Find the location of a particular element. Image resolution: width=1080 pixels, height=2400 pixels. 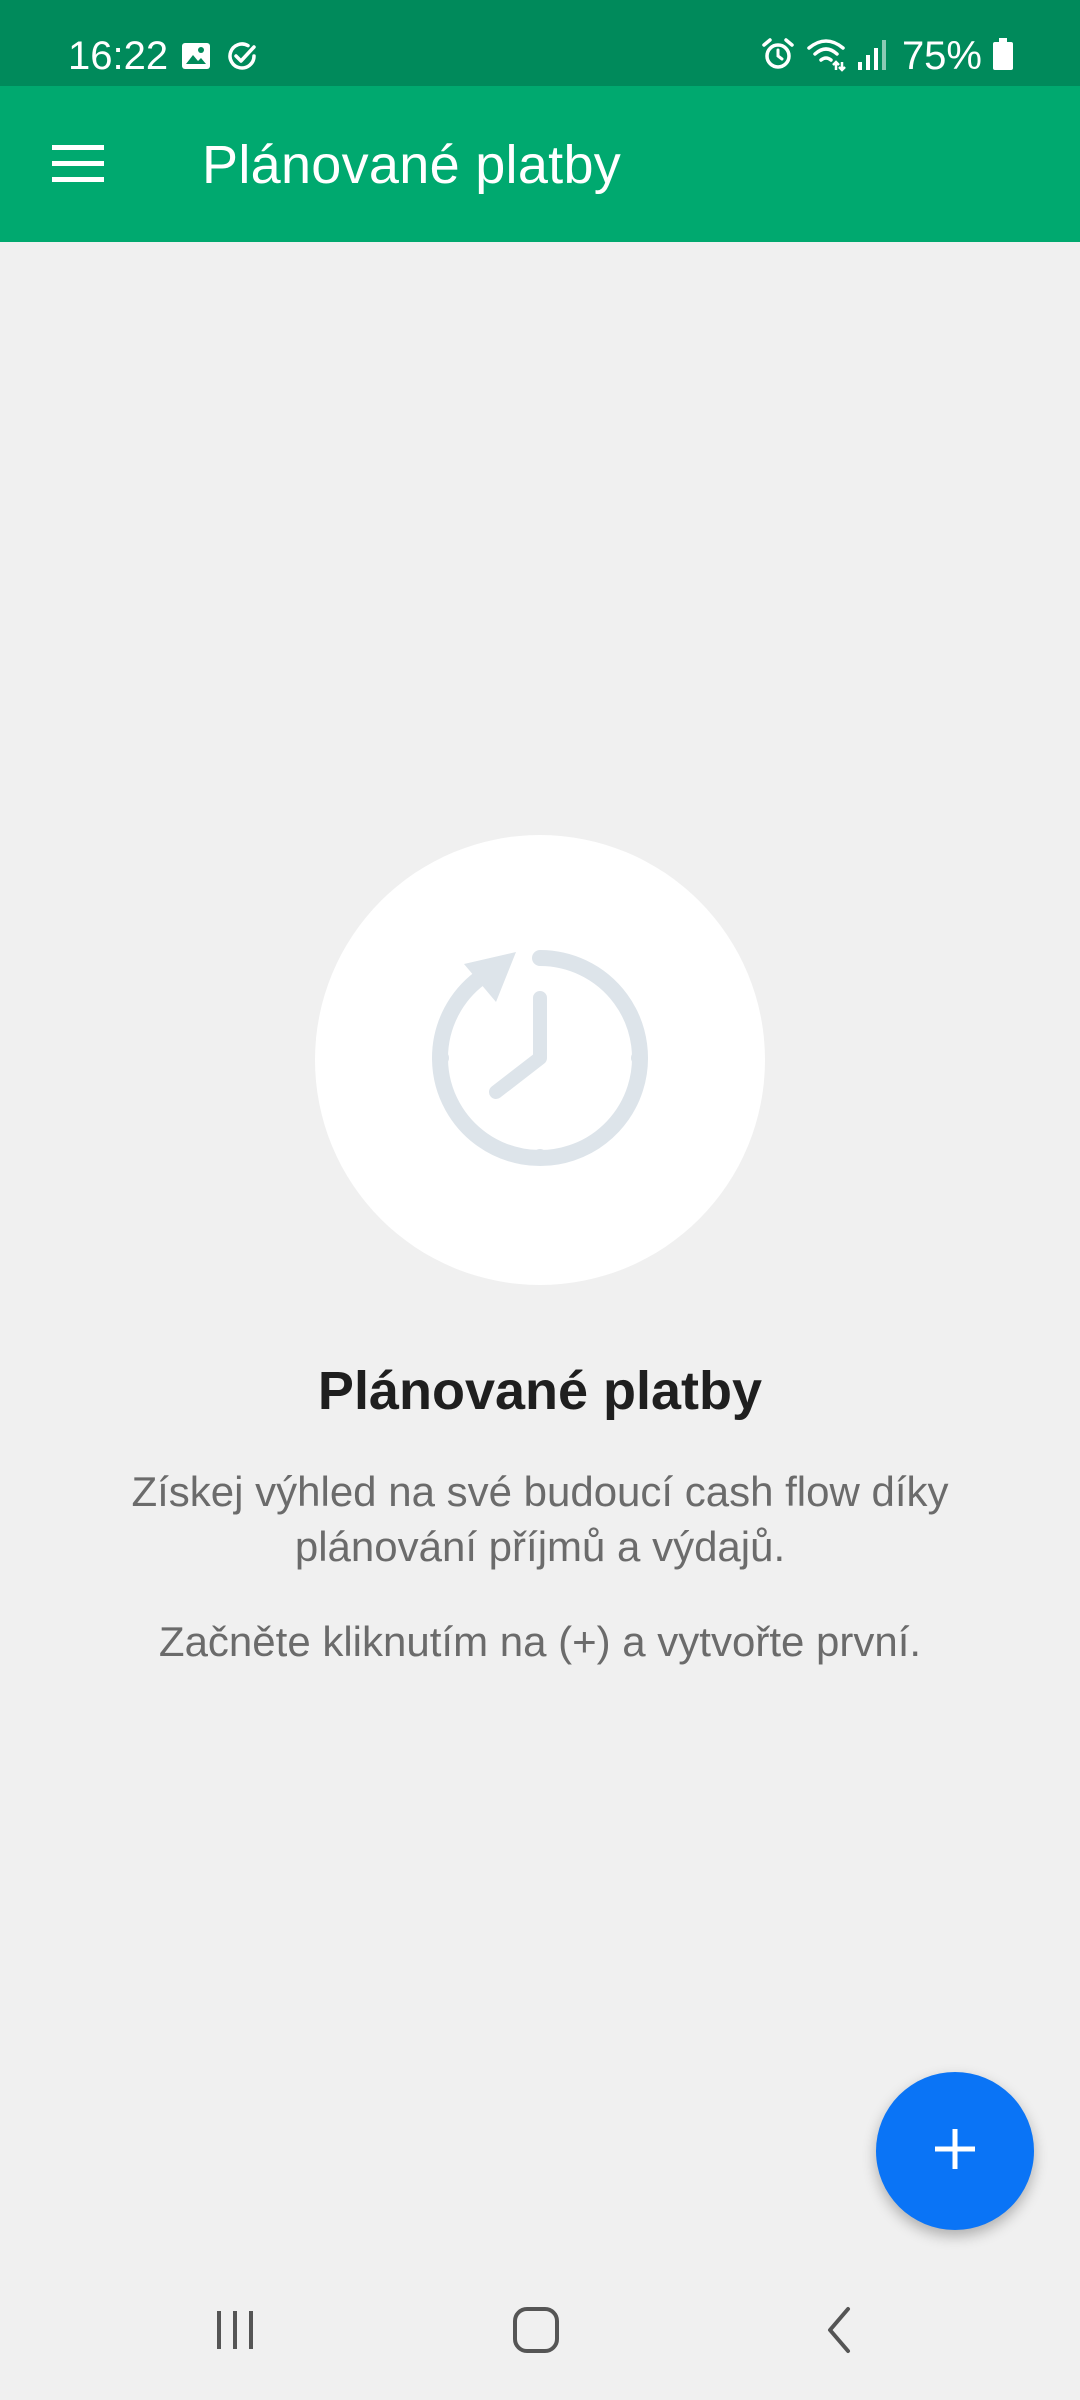

home-icon is located at coordinates (536, 2332).